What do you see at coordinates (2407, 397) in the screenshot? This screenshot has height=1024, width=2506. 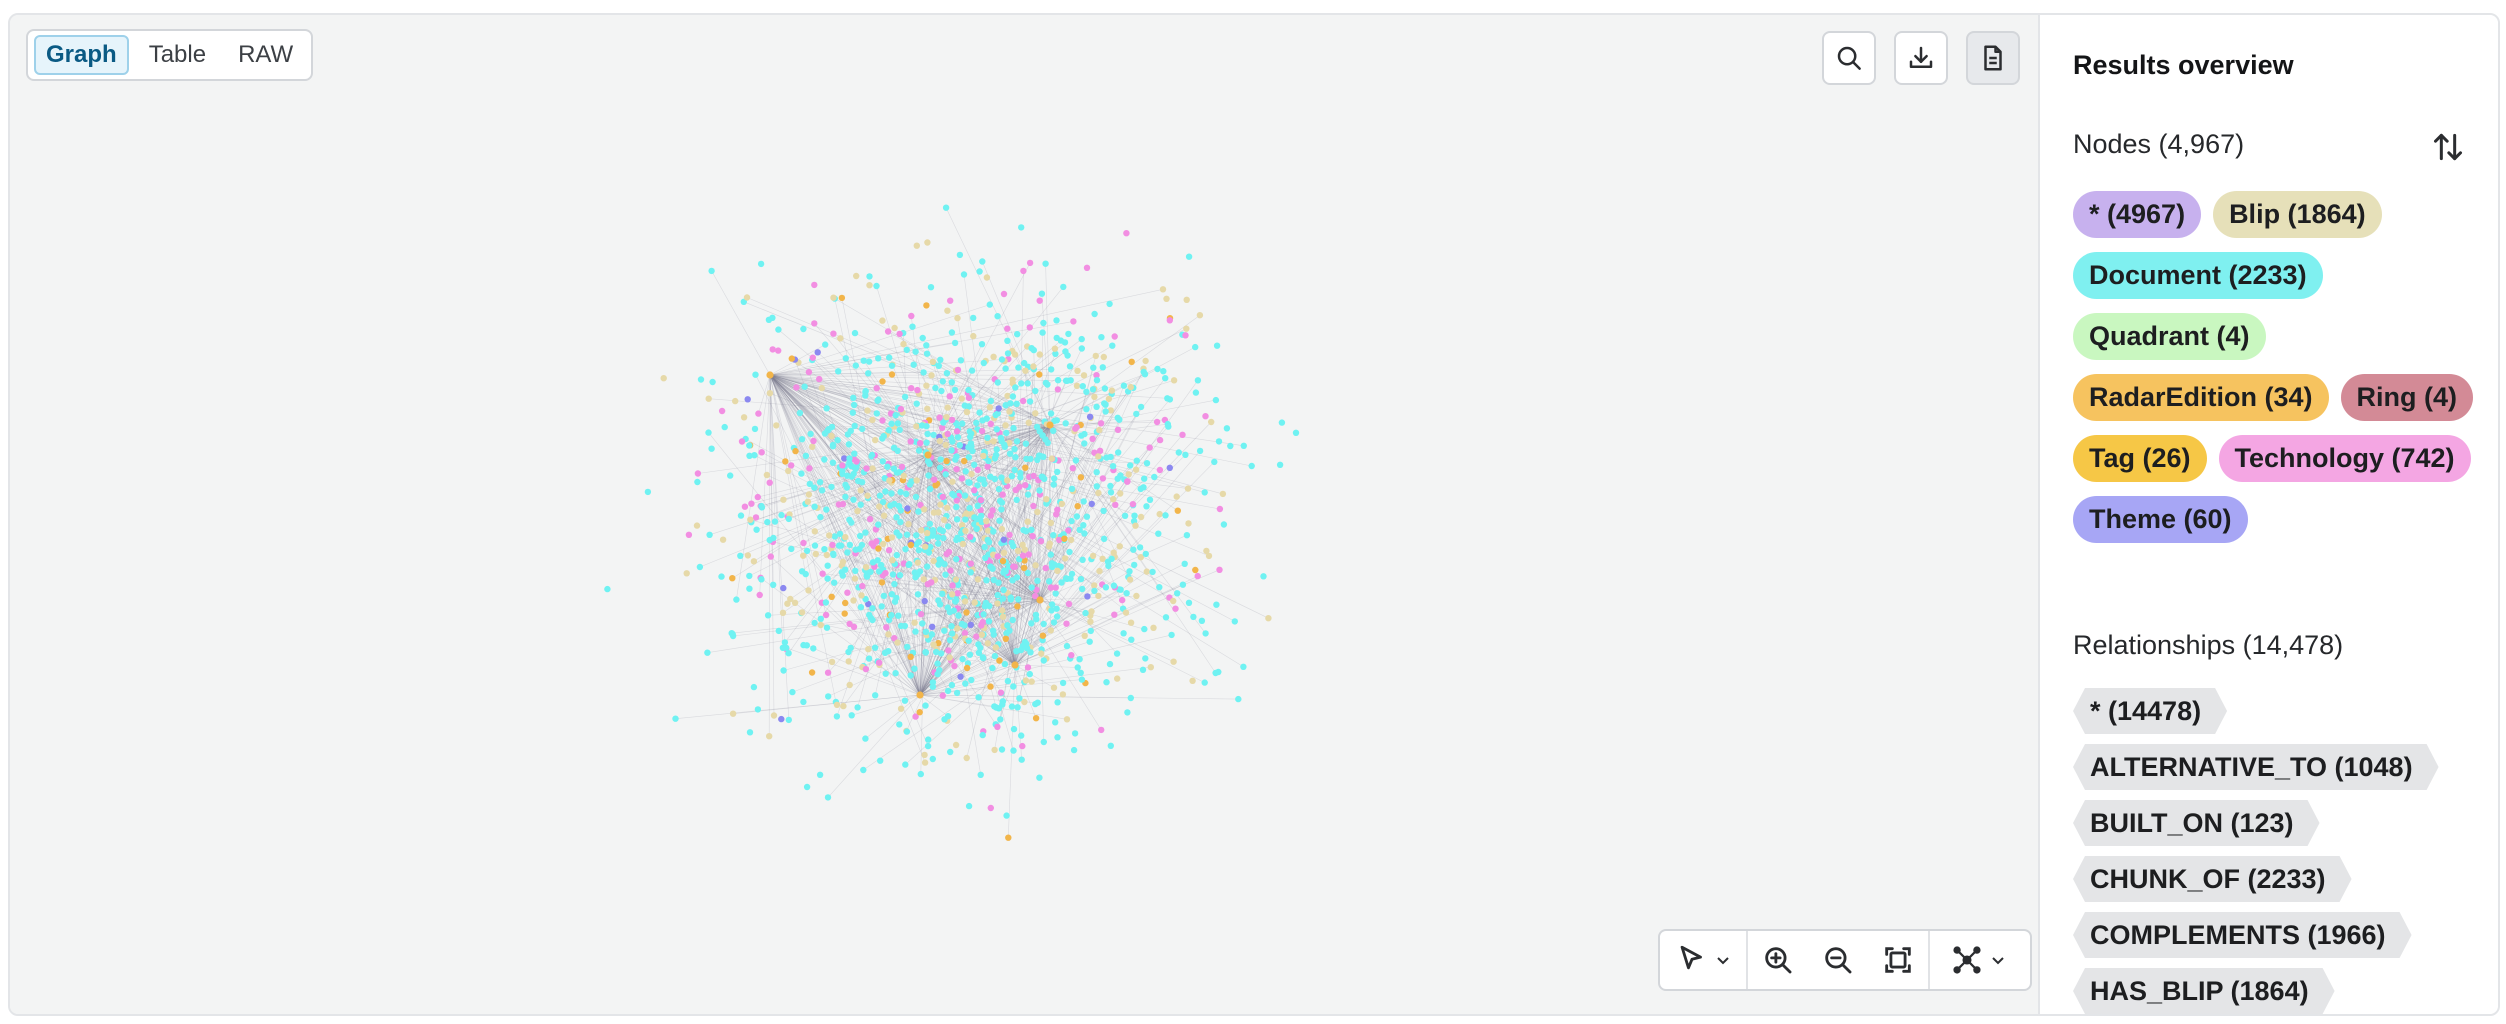 I see `node-label-pill: Ring (4)` at bounding box center [2407, 397].